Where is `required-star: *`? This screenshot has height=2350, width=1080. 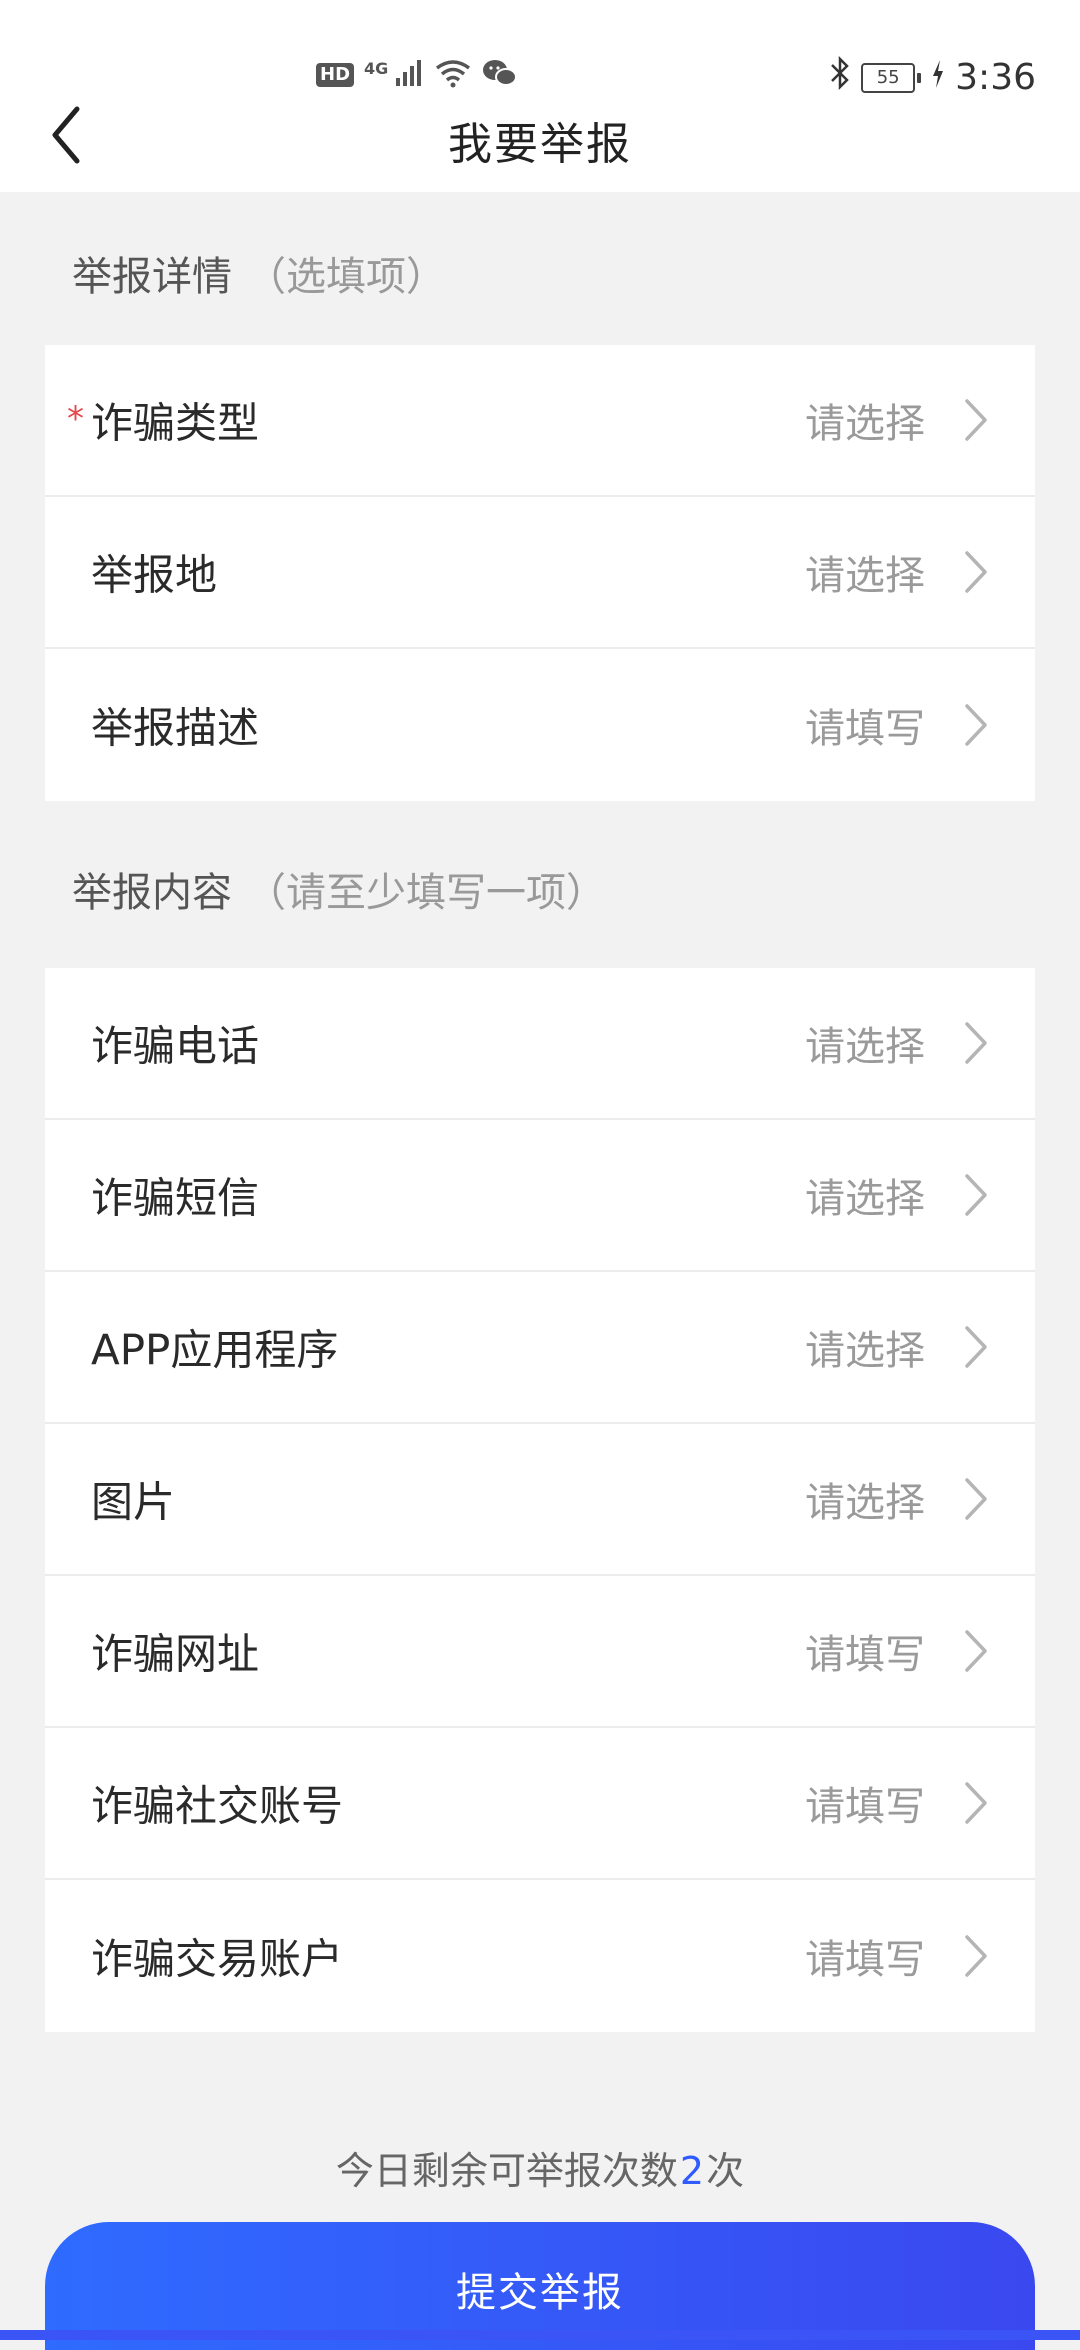
required-star: * is located at coordinates (75, 419).